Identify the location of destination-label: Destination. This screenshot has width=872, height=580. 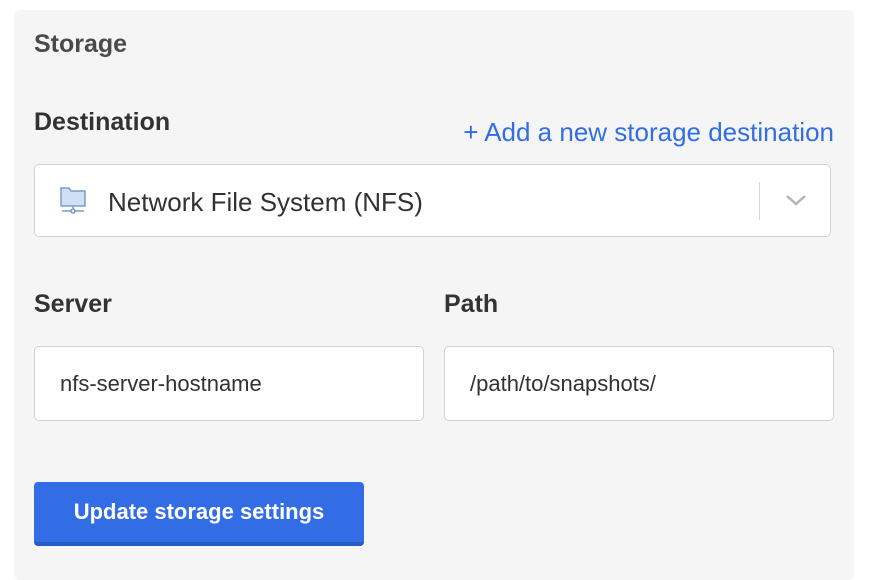
(102, 122).